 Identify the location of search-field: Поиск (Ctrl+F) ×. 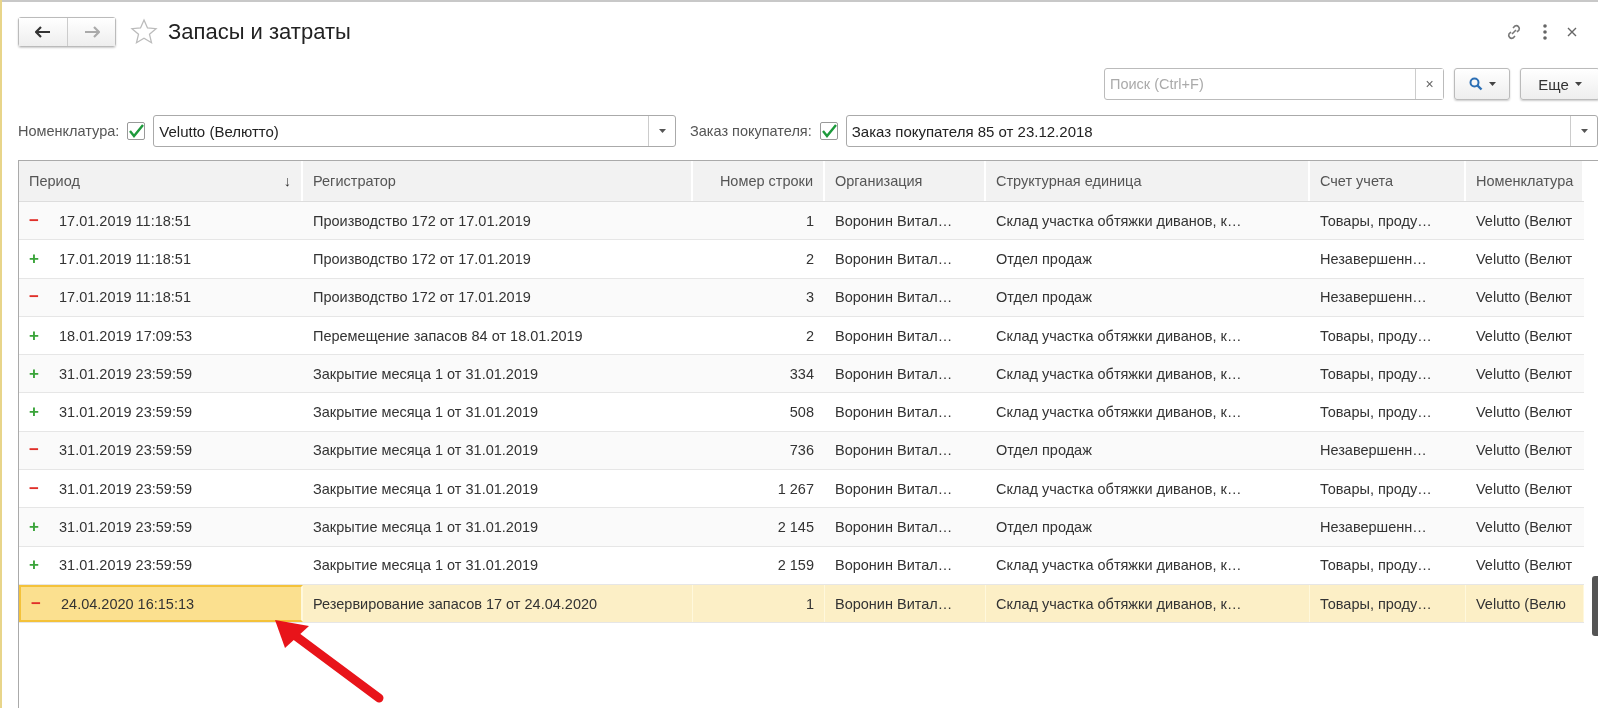
(1274, 84).